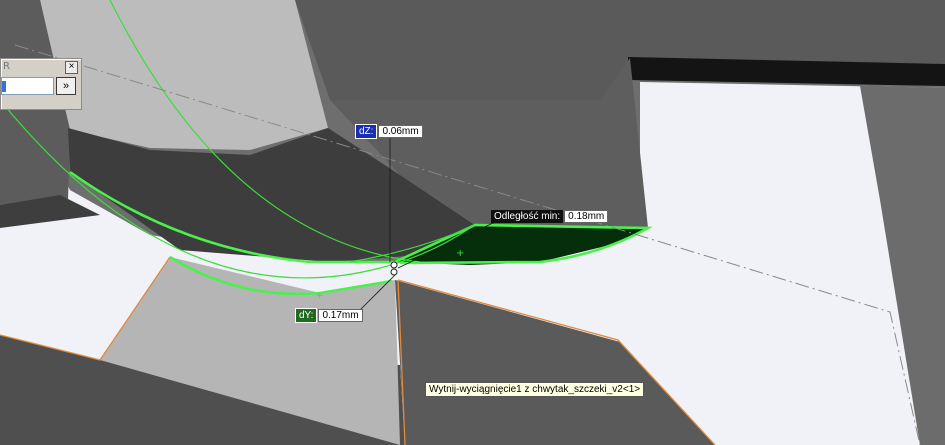  What do you see at coordinates (366, 131) in the screenshot?
I see `dz-label: dZ:` at bounding box center [366, 131].